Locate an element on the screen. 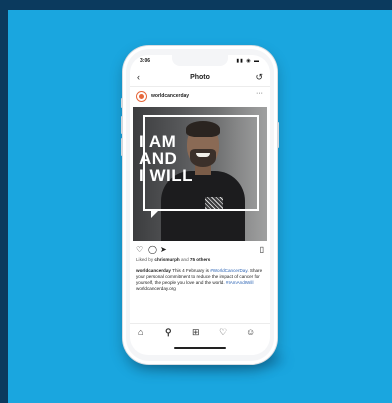 The image size is (392, 403). bookmark-icon: ▯ is located at coordinates (262, 249).